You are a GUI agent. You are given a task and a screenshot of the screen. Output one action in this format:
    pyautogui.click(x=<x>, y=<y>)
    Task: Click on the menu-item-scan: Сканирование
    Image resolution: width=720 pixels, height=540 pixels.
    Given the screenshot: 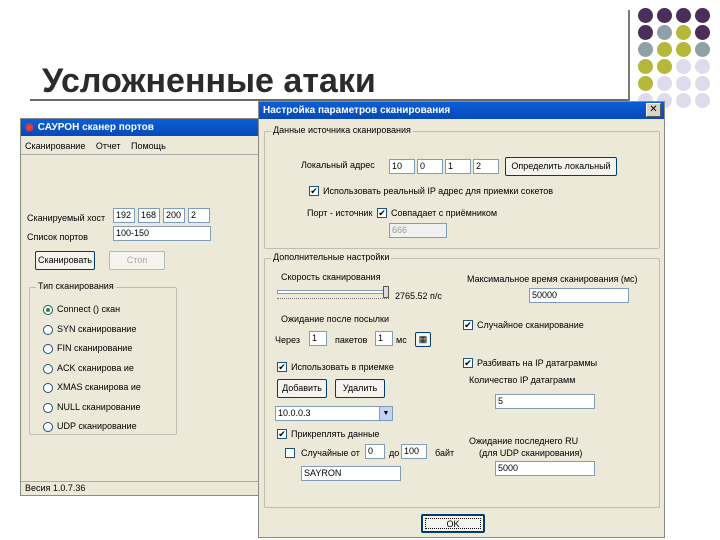 What is the action you would take?
    pyautogui.click(x=55, y=146)
    